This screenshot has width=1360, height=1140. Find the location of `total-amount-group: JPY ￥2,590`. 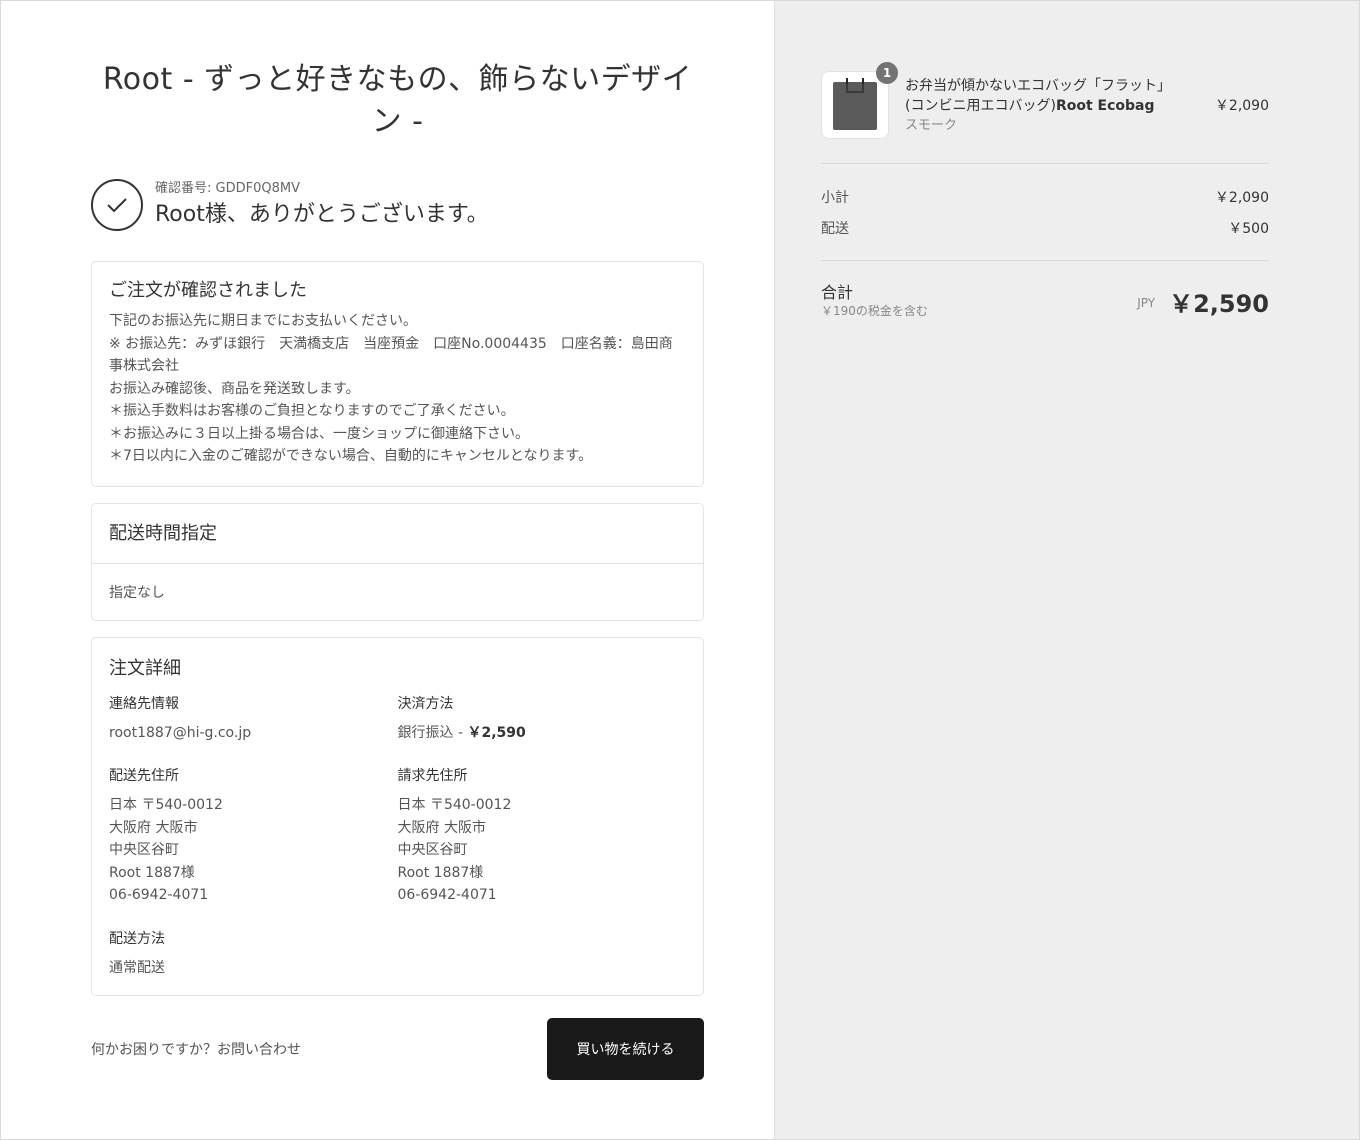

total-amount-group: JPY ￥2,590 is located at coordinates (1203, 301).